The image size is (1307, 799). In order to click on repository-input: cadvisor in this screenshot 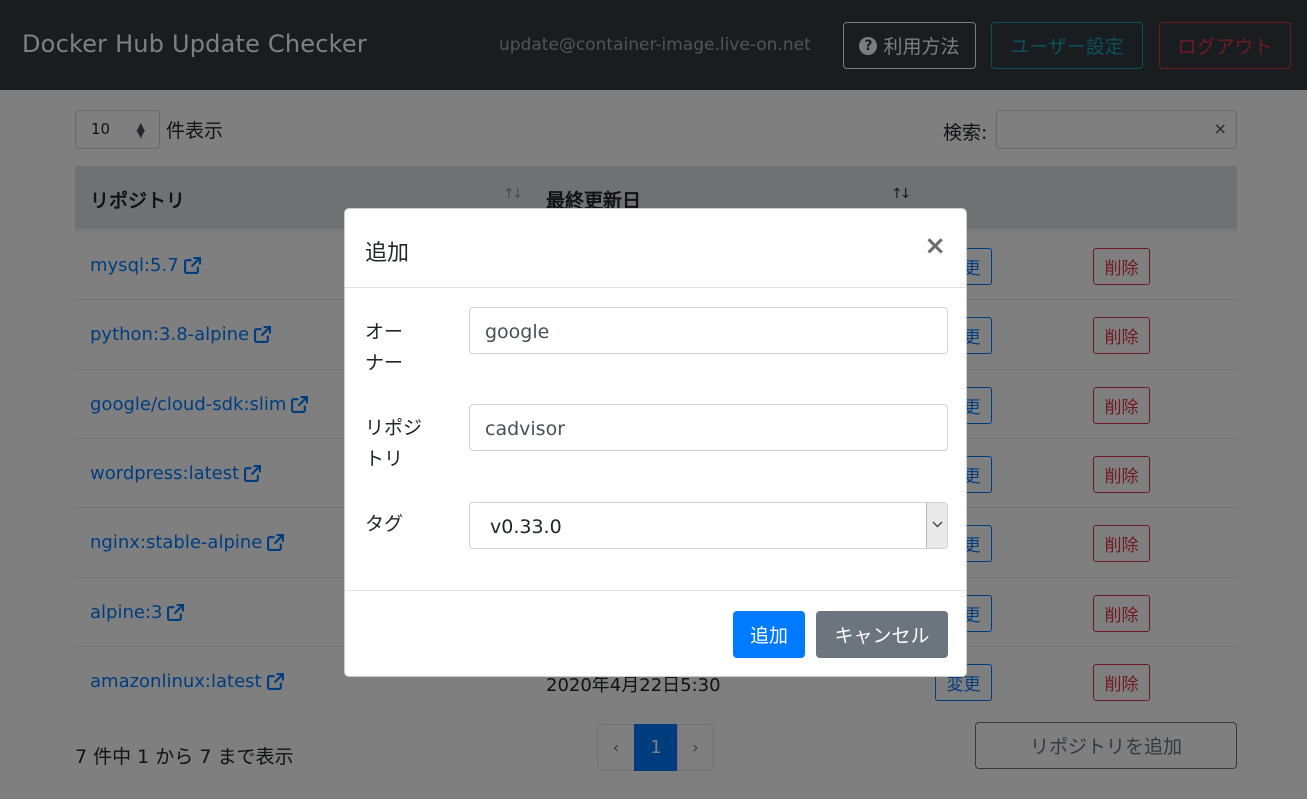, I will do `click(708, 427)`.